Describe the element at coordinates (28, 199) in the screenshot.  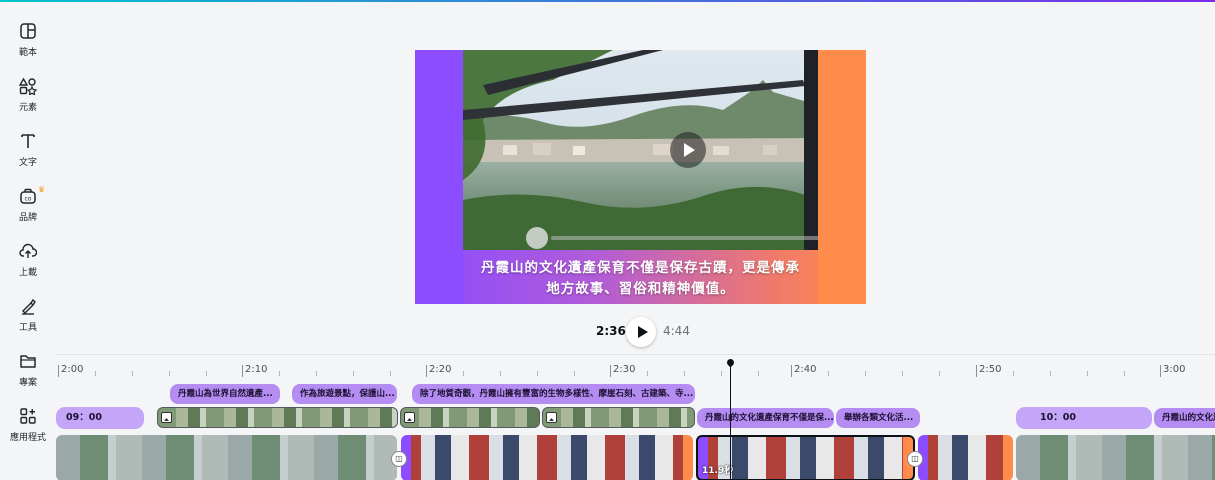
I see `svg-text: co` at that location.